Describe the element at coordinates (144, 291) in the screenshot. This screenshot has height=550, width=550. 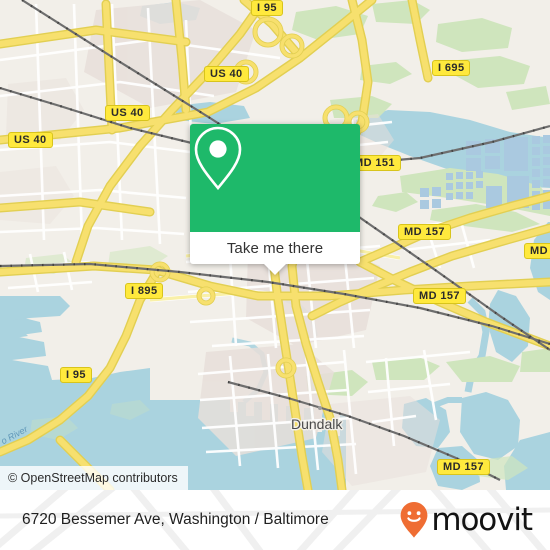
I see `shield-i-895: I 895` at that location.